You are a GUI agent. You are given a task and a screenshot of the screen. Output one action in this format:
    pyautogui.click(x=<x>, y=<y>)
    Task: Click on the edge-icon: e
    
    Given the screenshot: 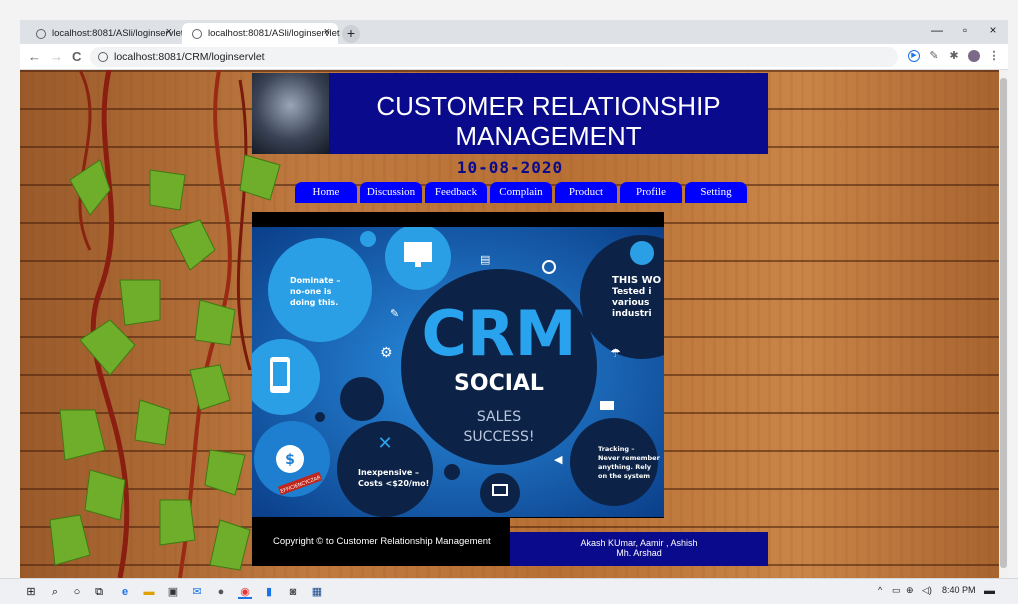 What is the action you would take?
    pyautogui.click(x=125, y=592)
    